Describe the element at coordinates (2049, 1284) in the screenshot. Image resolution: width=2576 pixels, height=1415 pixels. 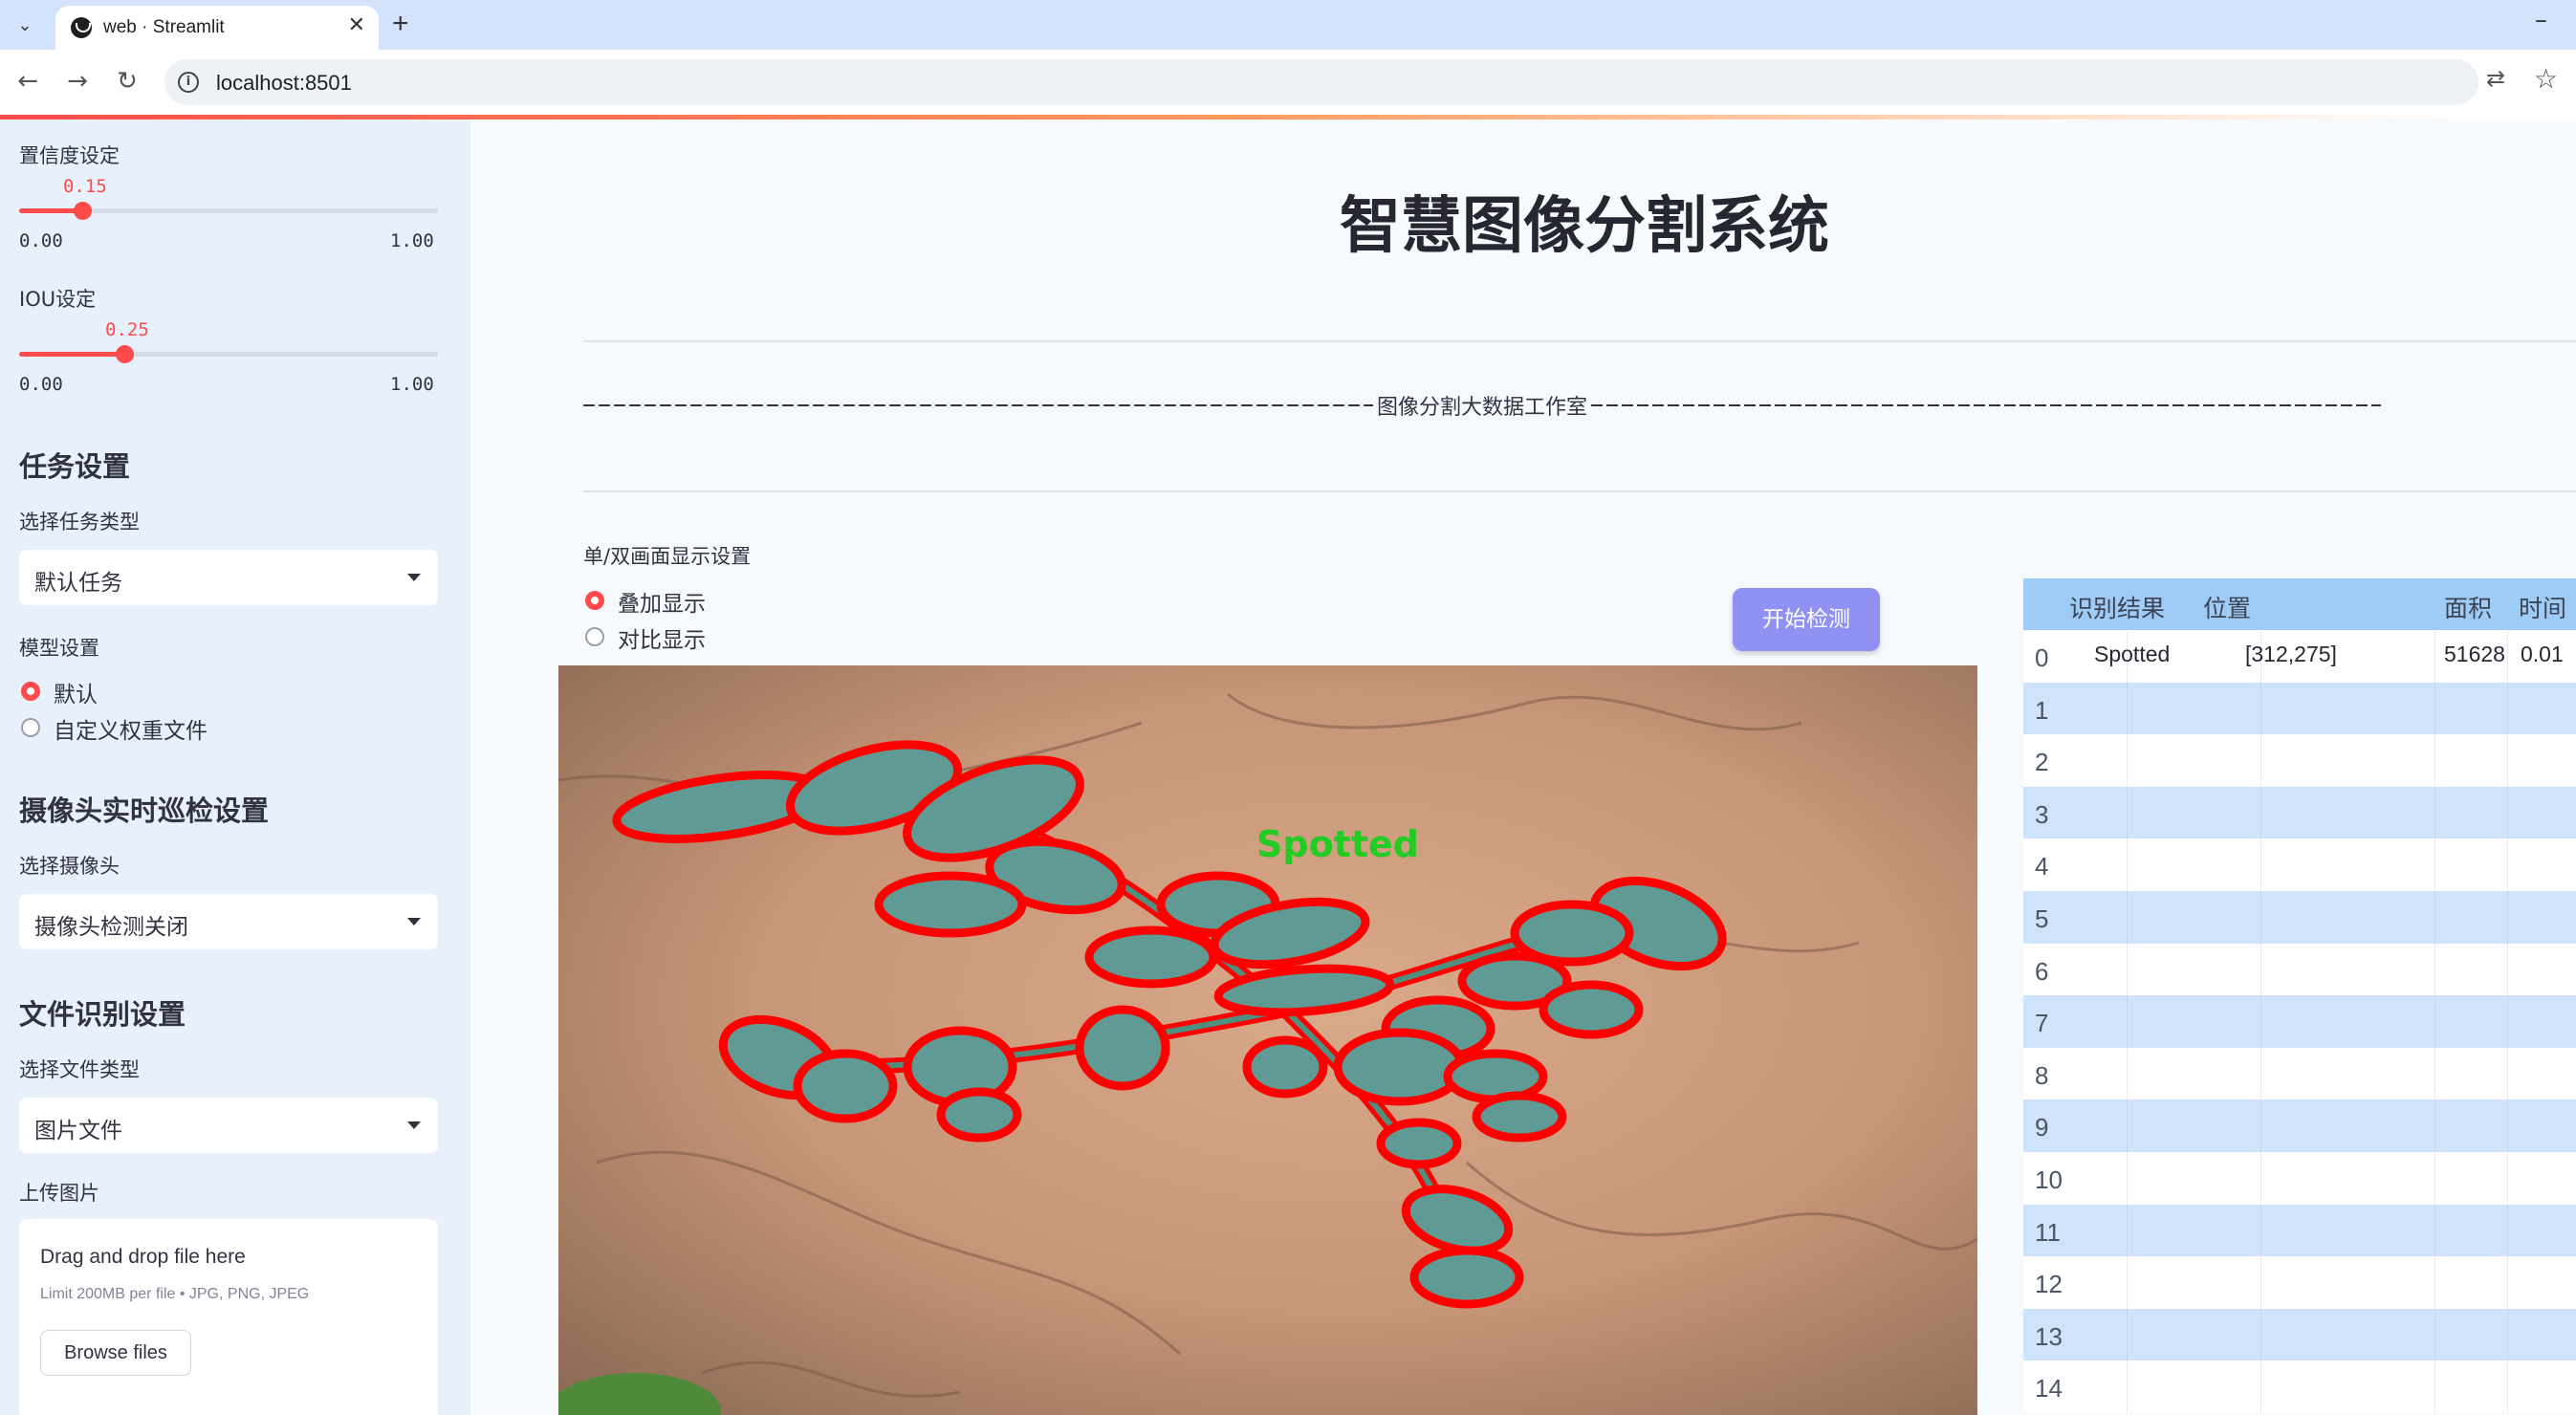
I see `row-index: 12` at that location.